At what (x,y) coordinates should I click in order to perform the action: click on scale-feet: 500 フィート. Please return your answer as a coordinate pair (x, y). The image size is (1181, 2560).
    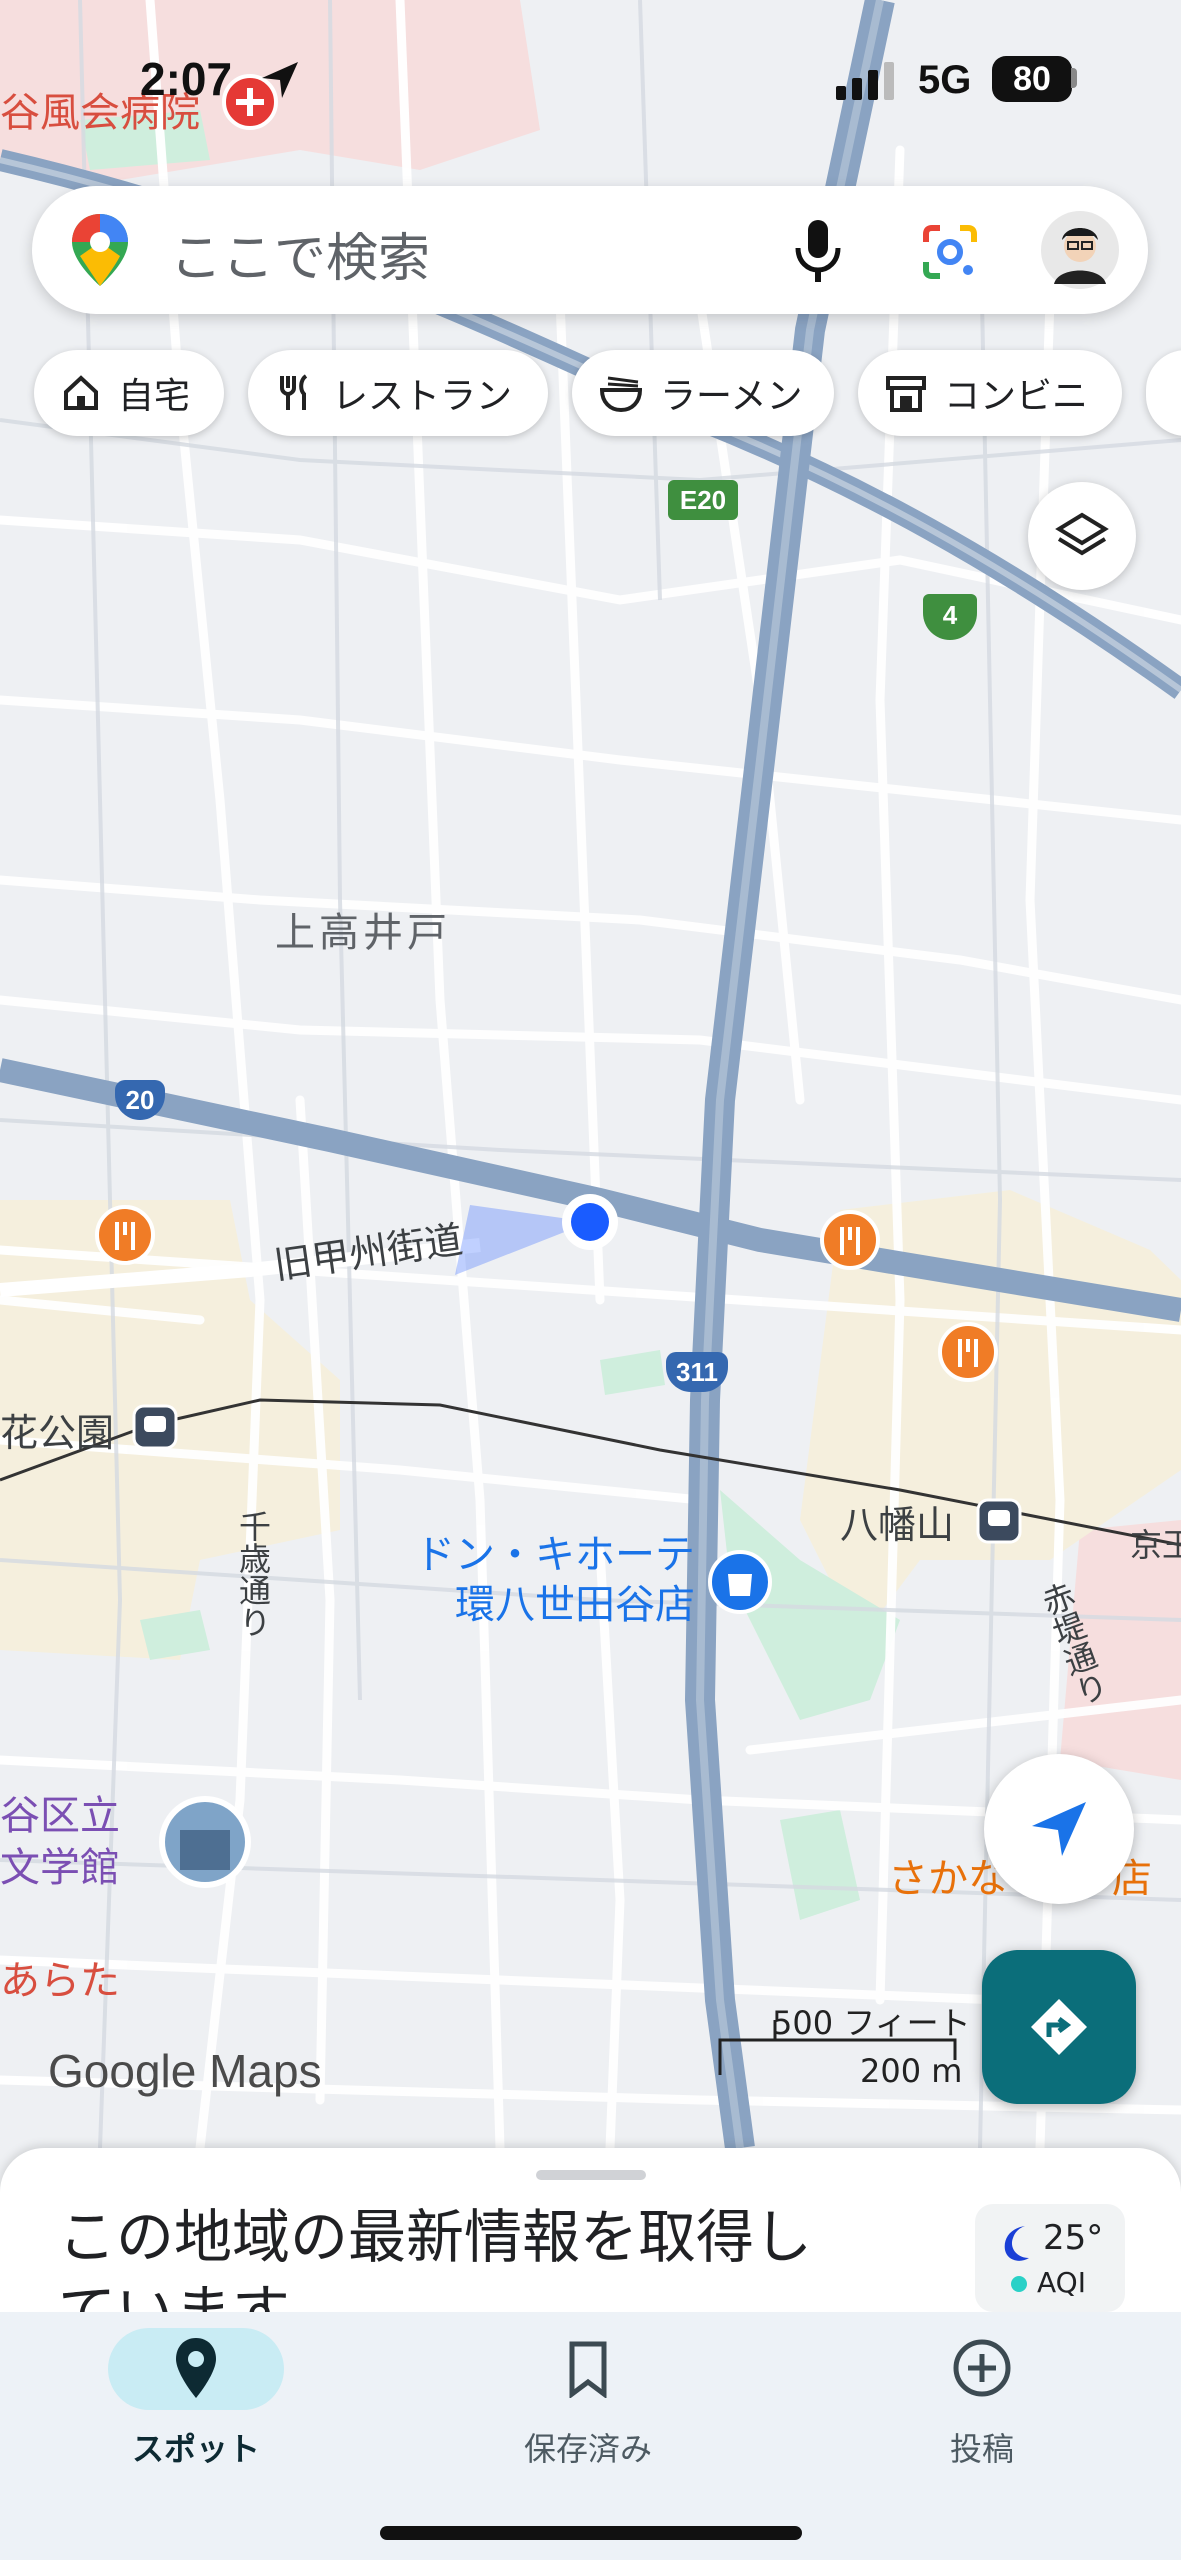
    Looking at the image, I should click on (871, 2023).